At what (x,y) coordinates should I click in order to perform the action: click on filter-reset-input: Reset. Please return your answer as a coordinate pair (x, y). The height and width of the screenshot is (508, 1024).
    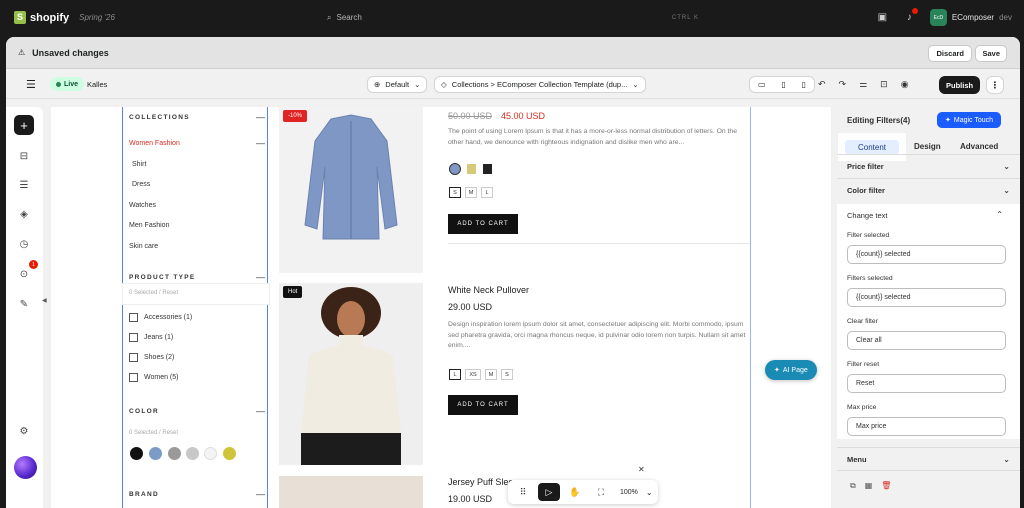
    Looking at the image, I should click on (926, 383).